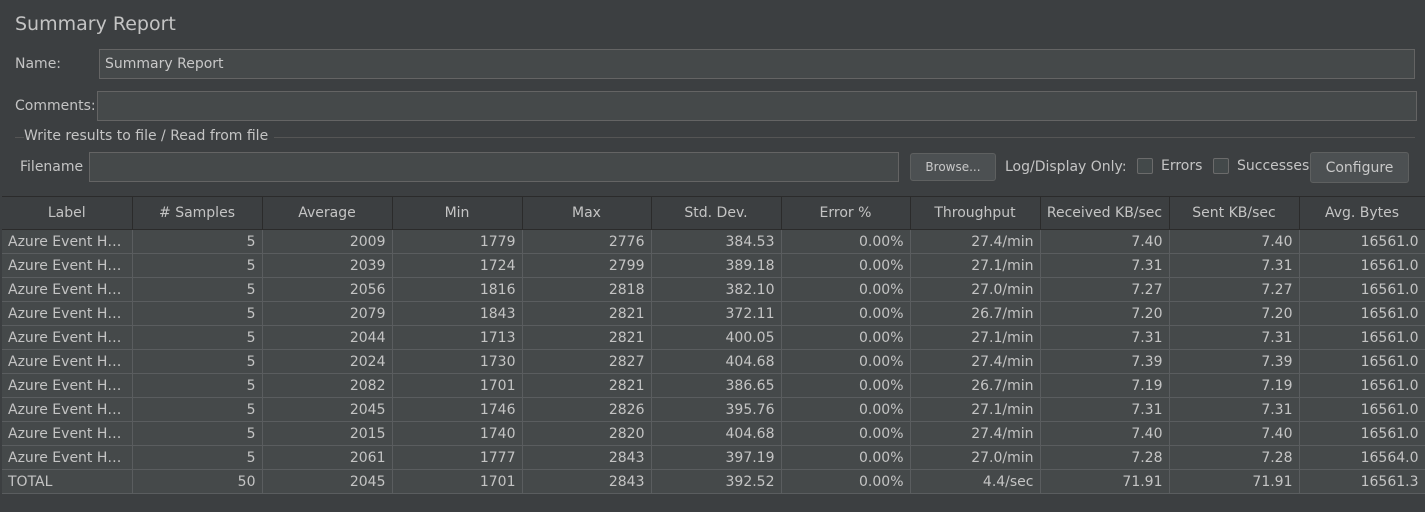 Image resolution: width=1425 pixels, height=512 pixels. I want to click on cell-std-dev: 372.11, so click(716, 313).